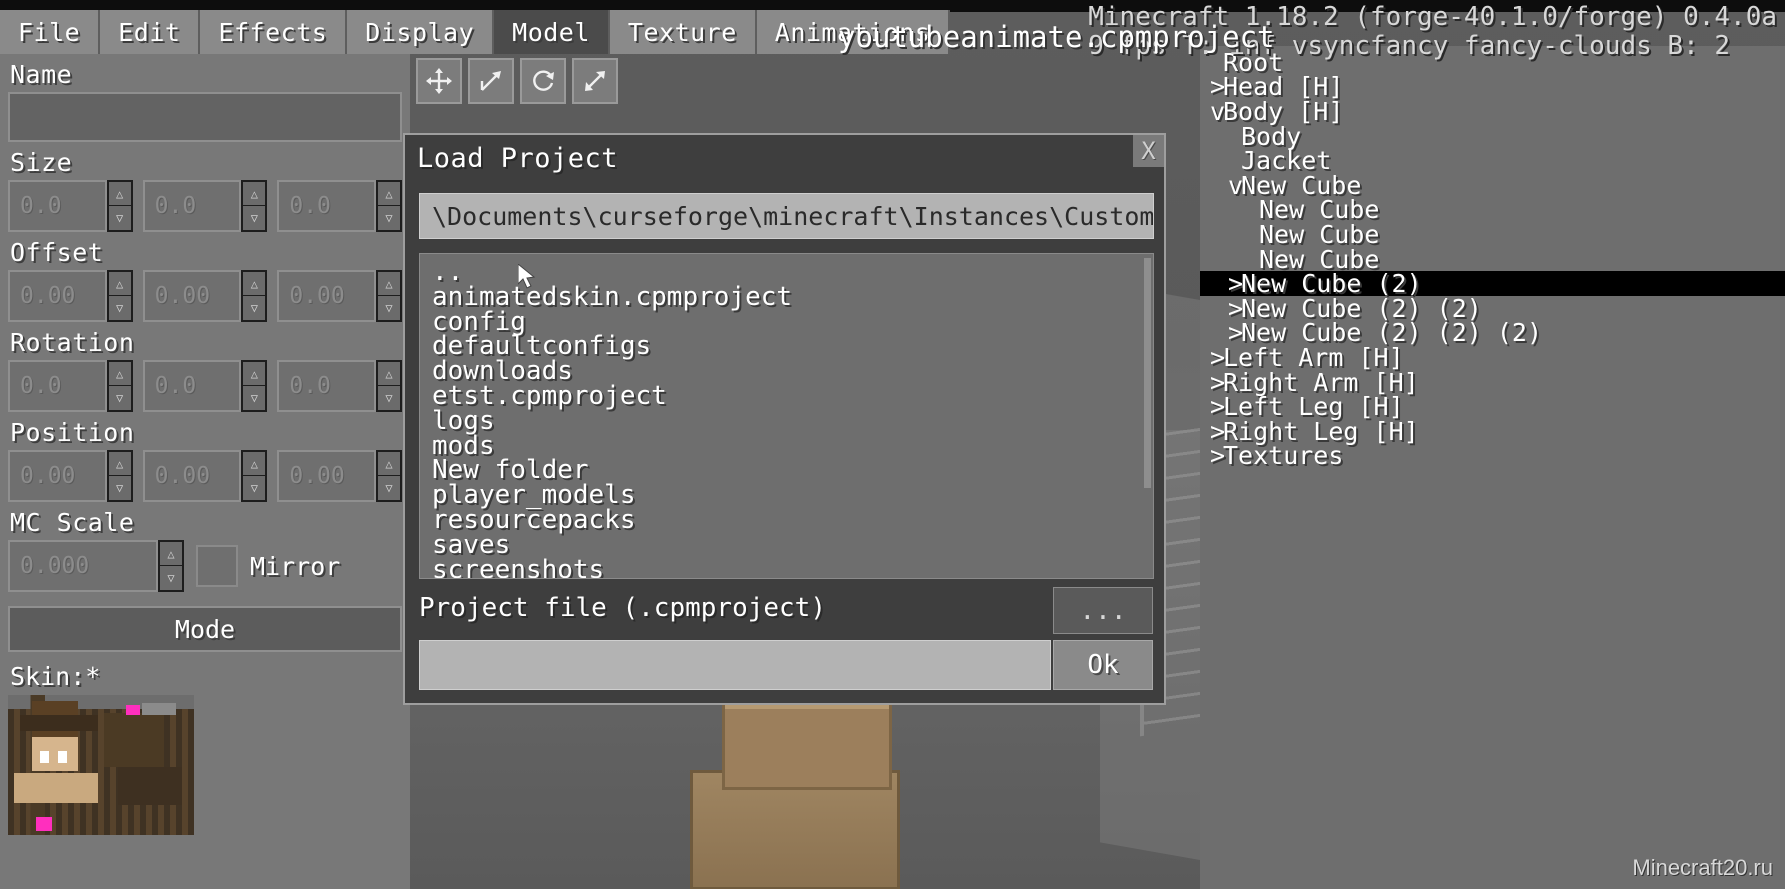  I want to click on mc-scale-stepper: △ ▽, so click(171, 566).